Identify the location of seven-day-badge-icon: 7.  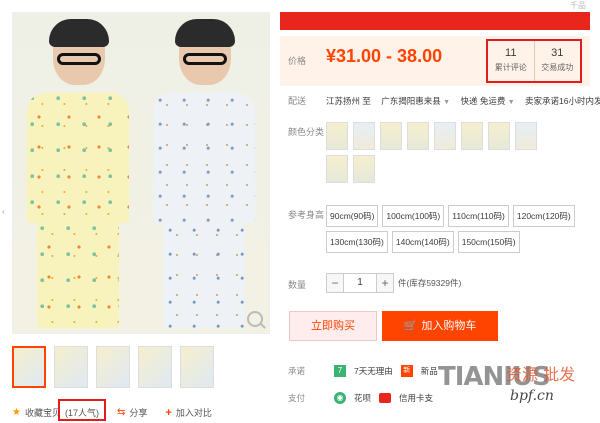
(340, 371).